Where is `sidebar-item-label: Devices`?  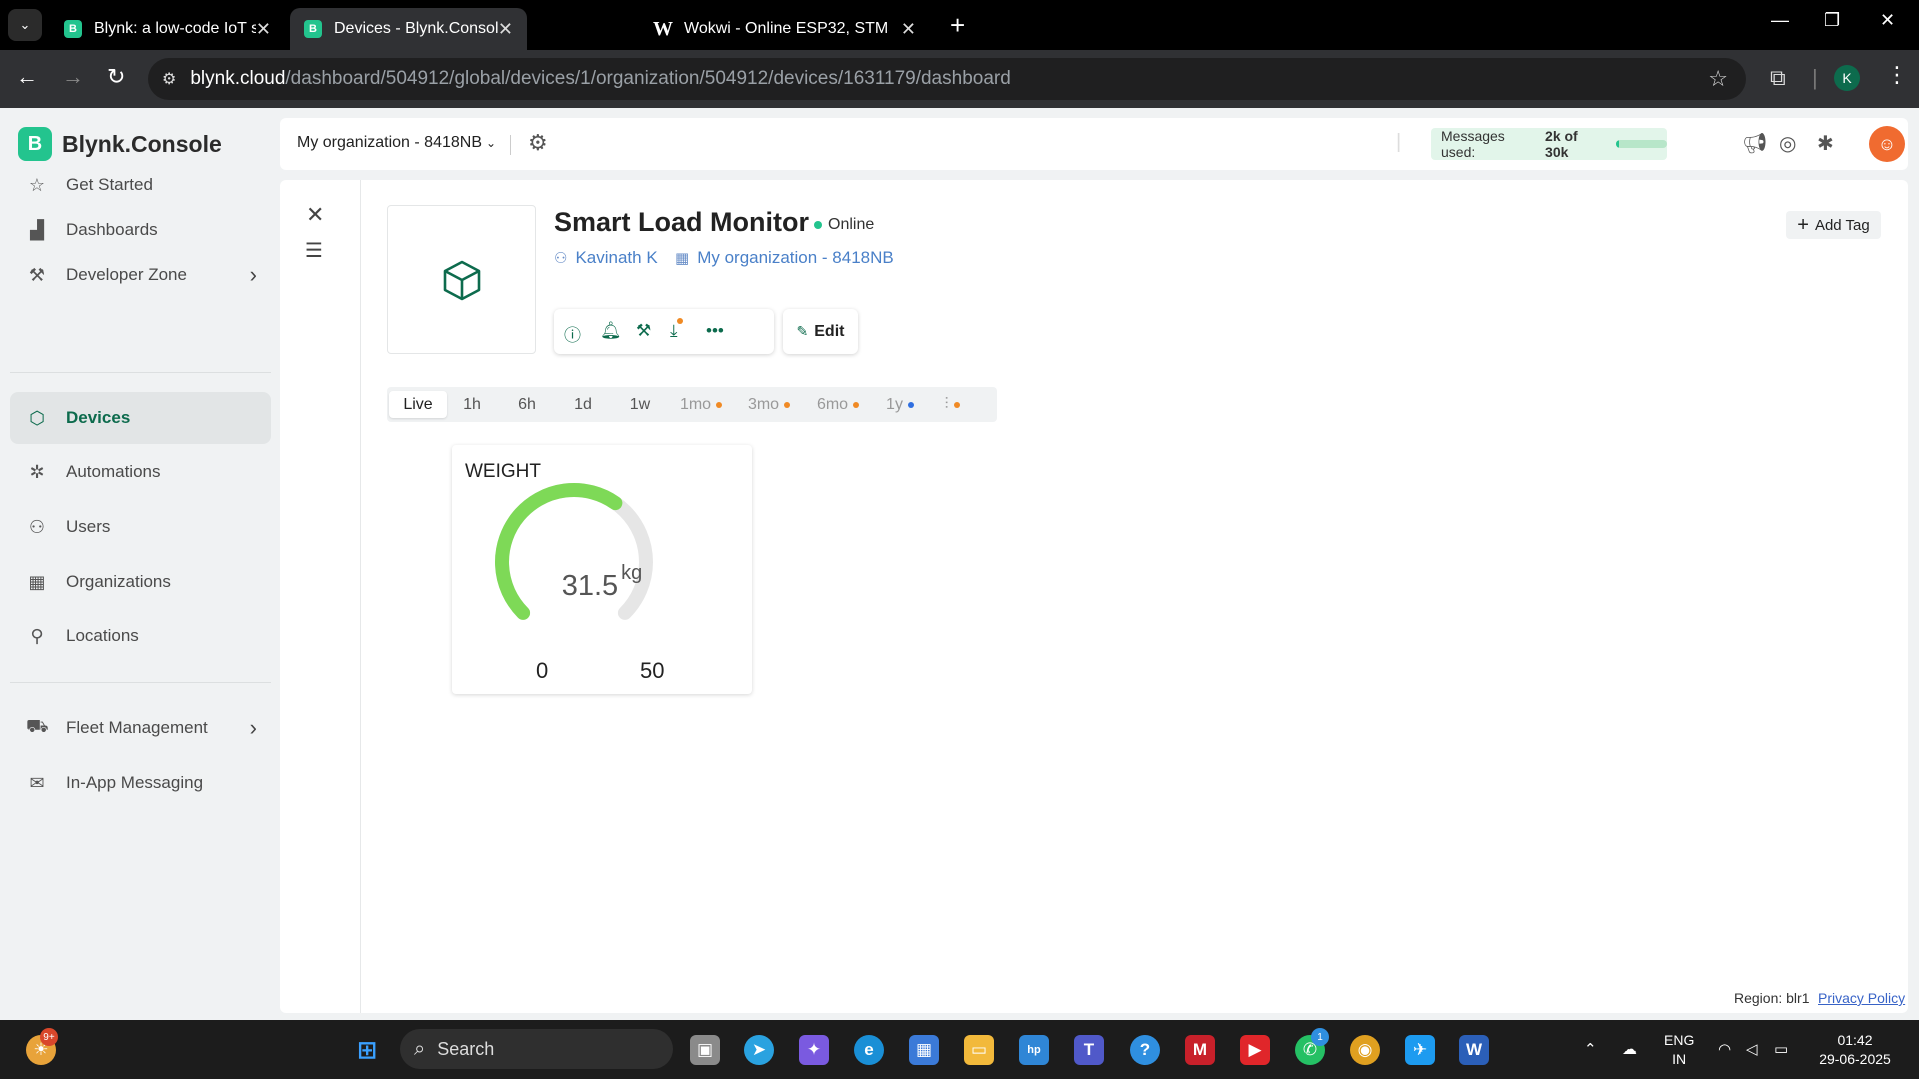 sidebar-item-label: Devices is located at coordinates (98, 417).